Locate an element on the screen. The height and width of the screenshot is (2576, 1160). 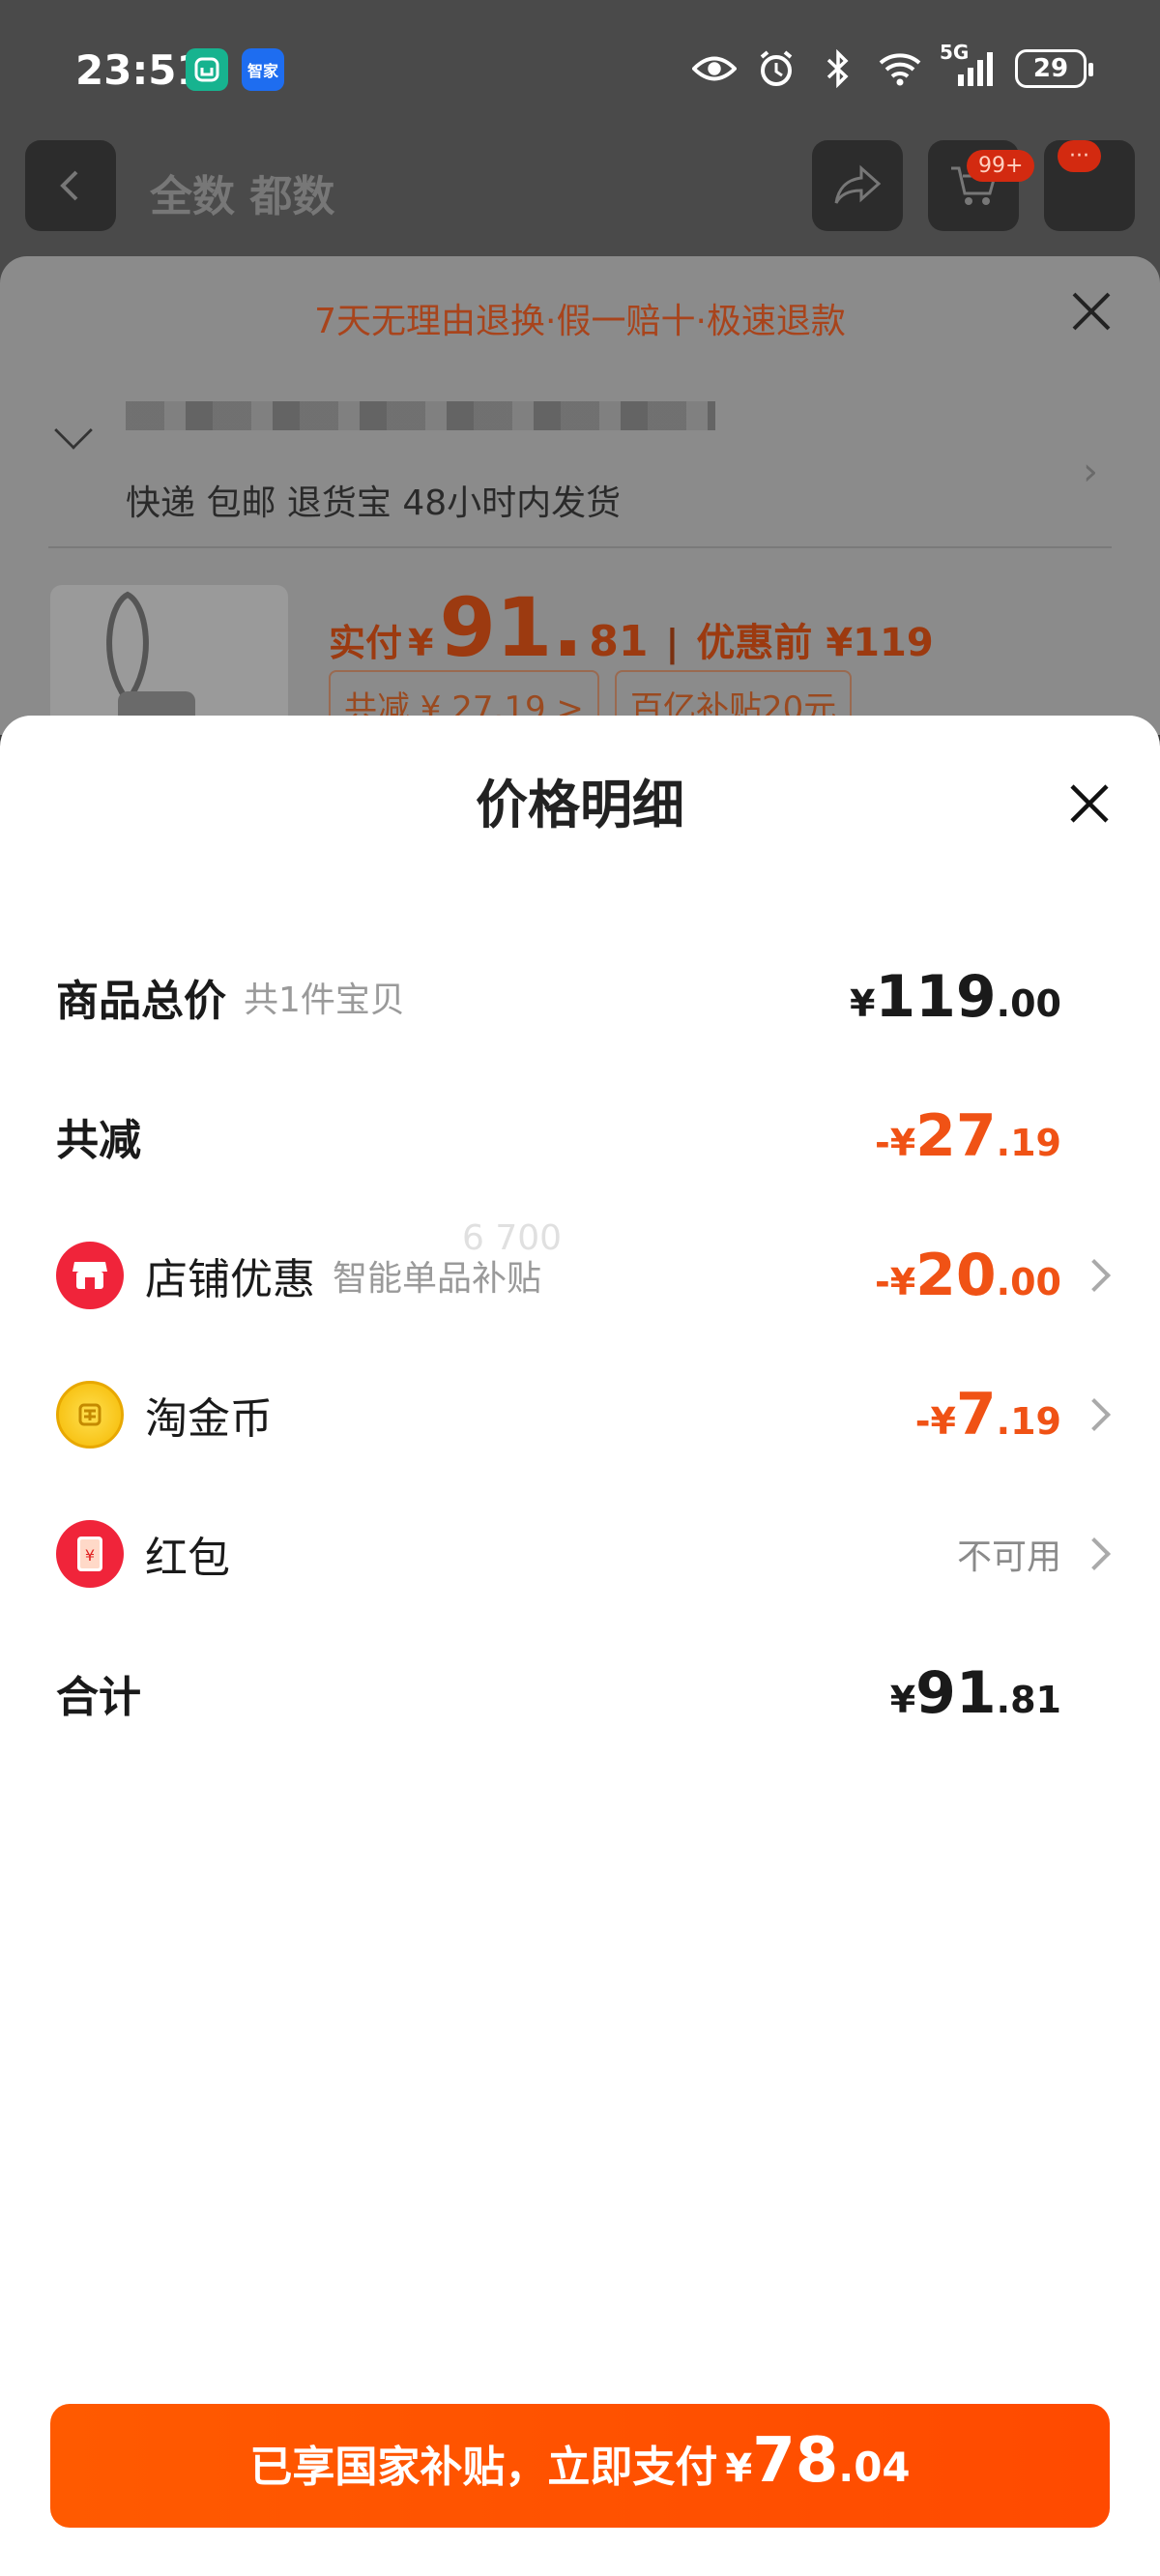
row-taojinbi: 淘金币 -¥ 7 .19 is located at coordinates (608, 1414).